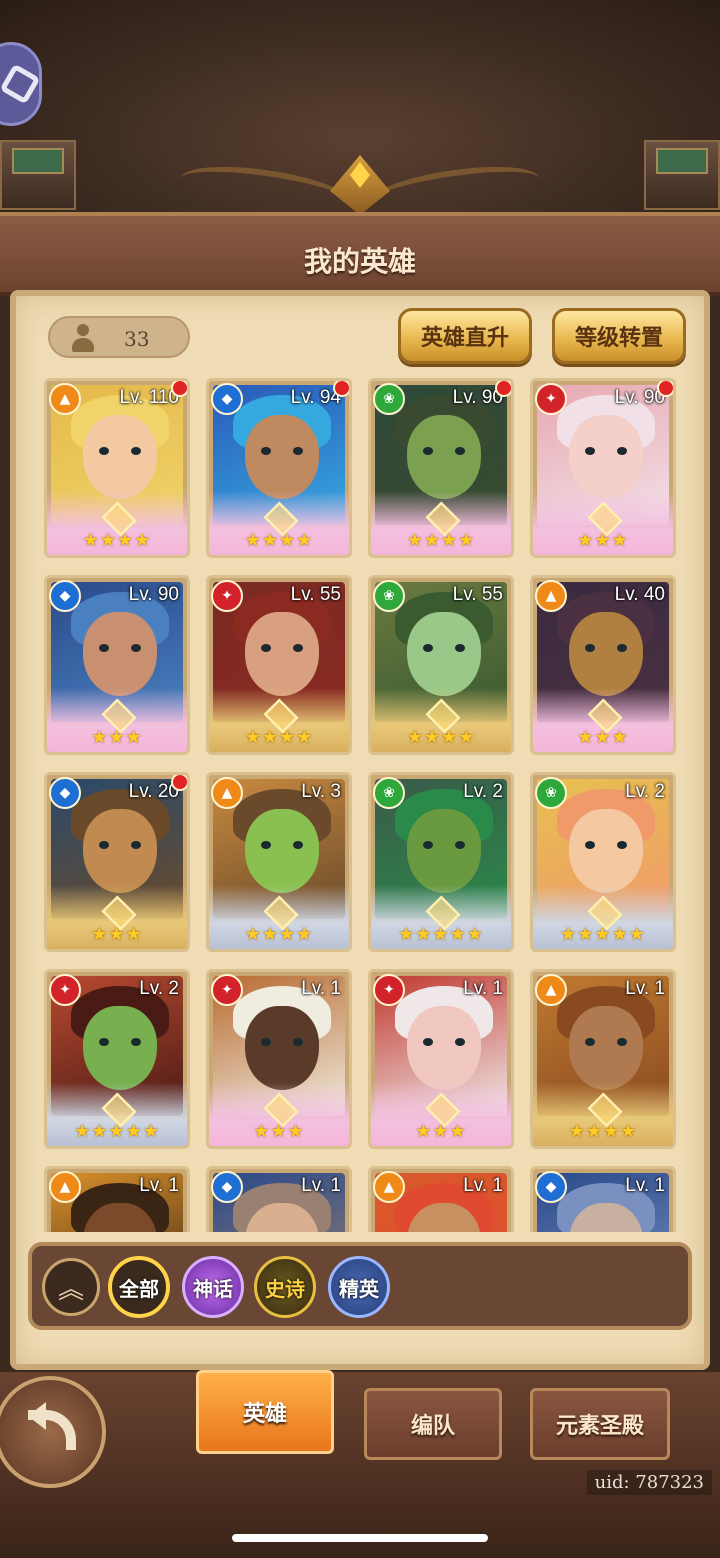 The height and width of the screenshot is (1558, 720). I want to click on hero-card: ▲ Lv. 110 ★★★★, so click(117, 468).